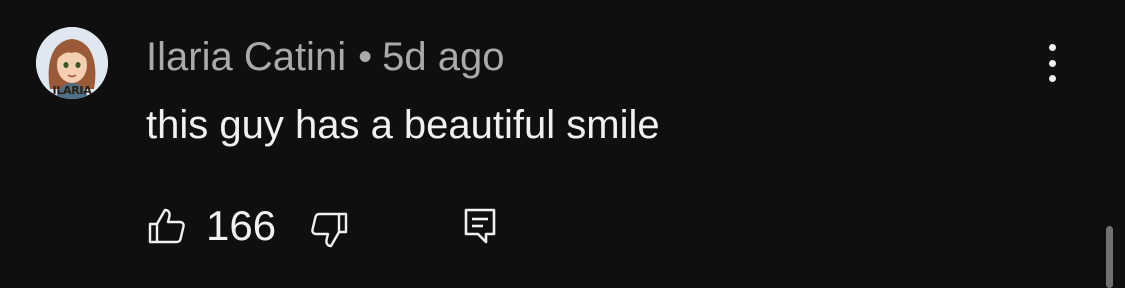 Image resolution: width=1125 pixels, height=288 pixels. I want to click on like-count: 166, so click(241, 225).